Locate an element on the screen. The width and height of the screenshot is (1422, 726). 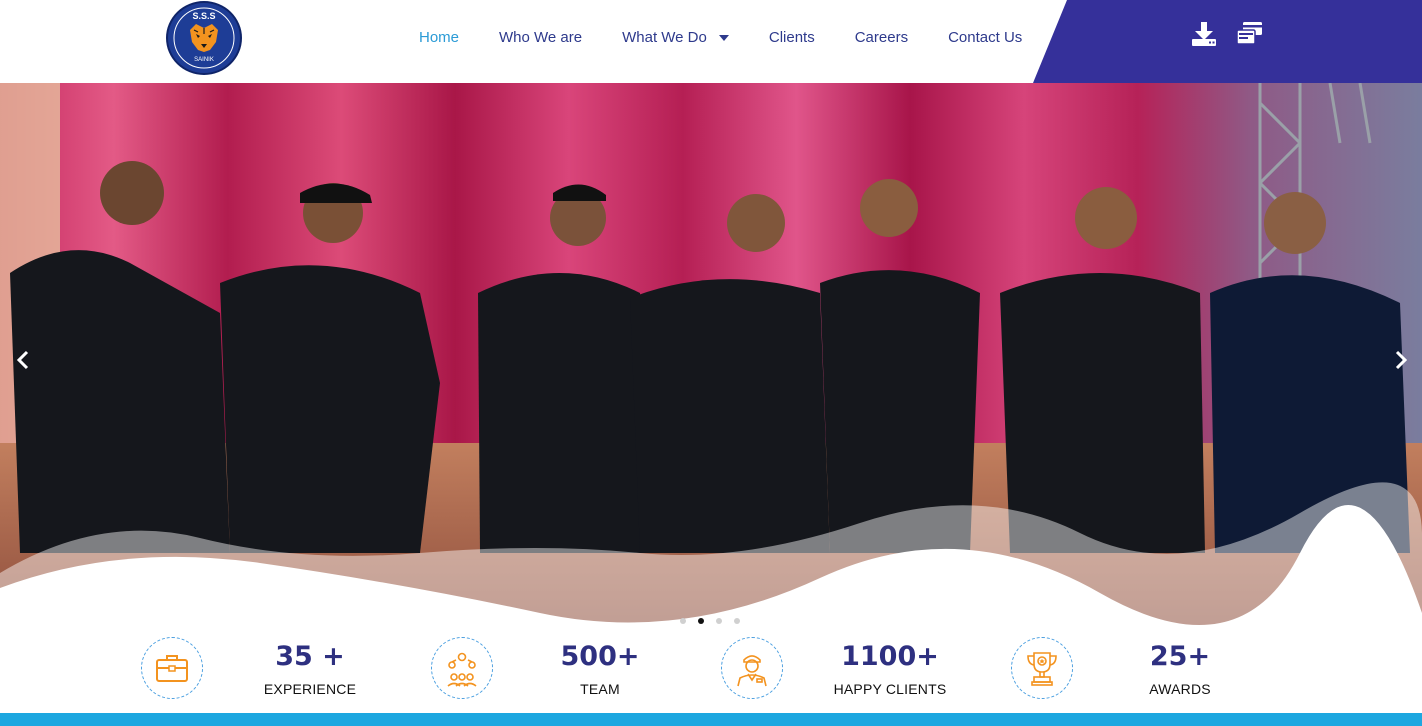
download-icon is located at coordinates (1204, 34).